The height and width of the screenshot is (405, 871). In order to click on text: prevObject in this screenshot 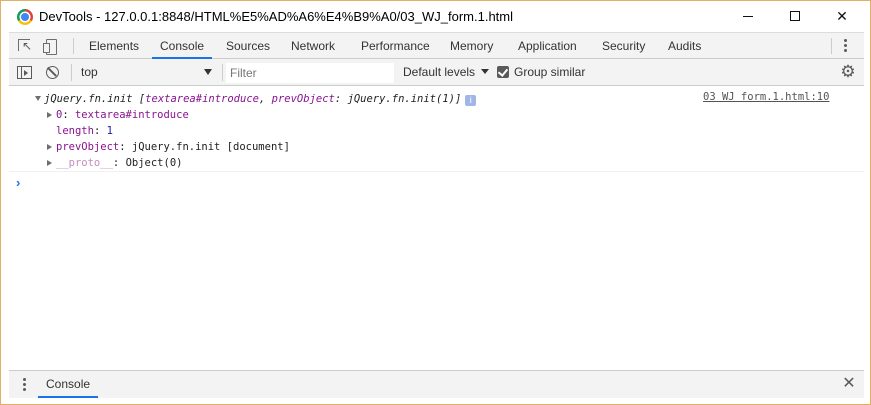, I will do `click(303, 99)`.